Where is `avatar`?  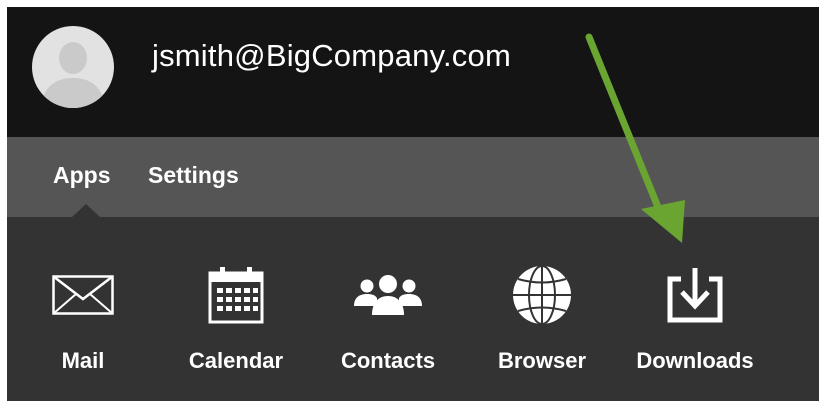 avatar is located at coordinates (73, 67).